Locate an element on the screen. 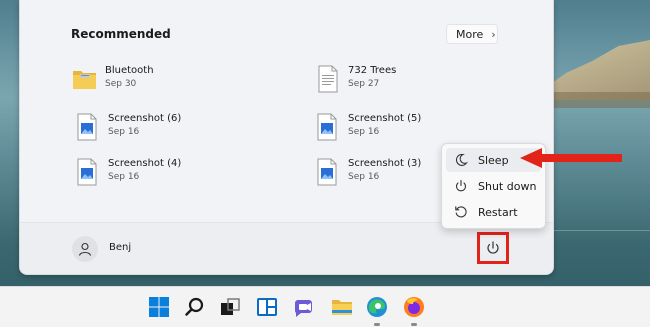  item-name: Screenshot (3) is located at coordinates (385, 163).